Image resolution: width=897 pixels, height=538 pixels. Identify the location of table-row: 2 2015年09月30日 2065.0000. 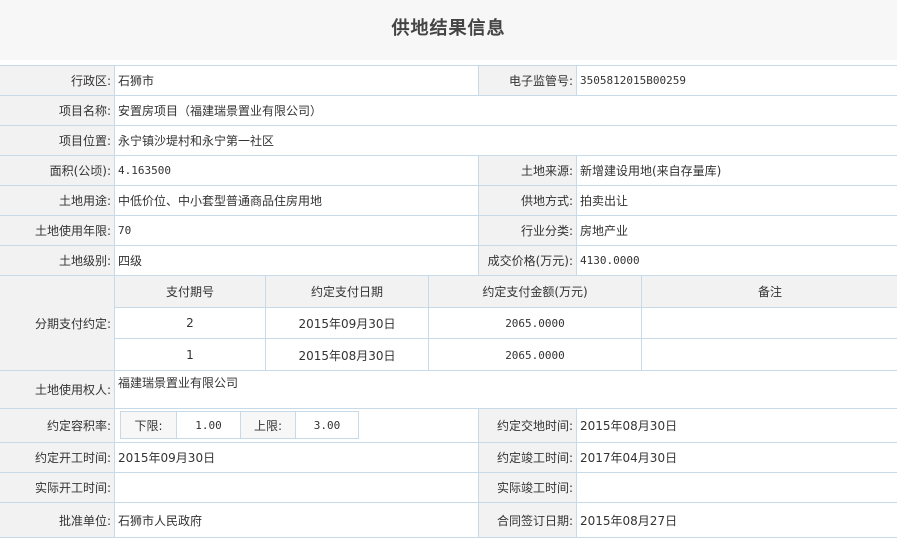
(506, 323).